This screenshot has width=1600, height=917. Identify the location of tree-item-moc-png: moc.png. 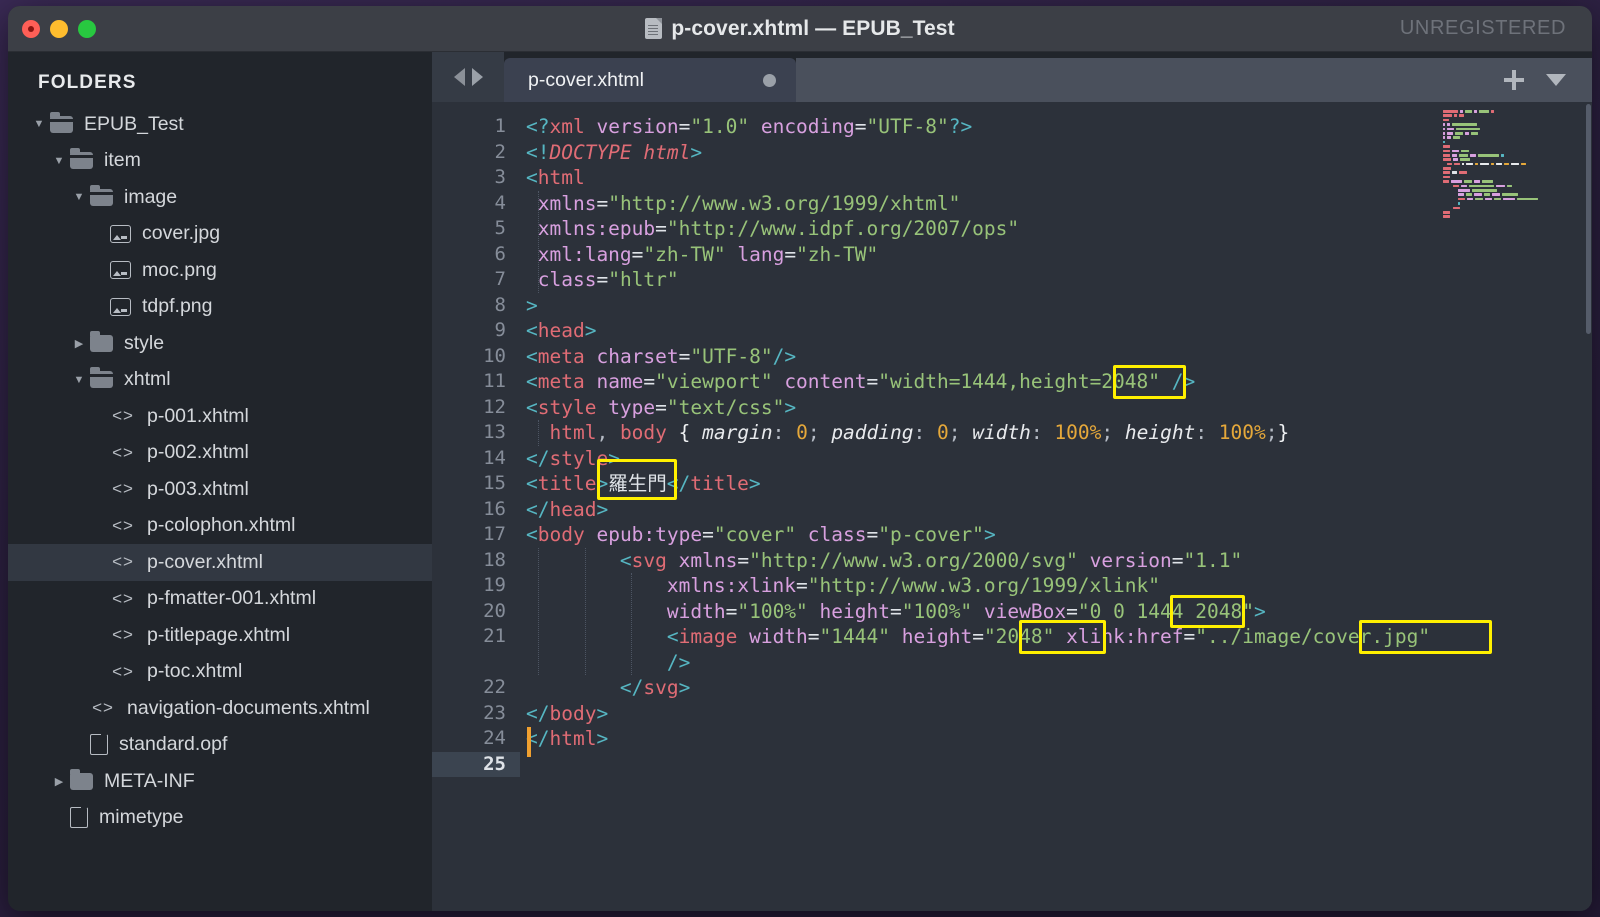
(220, 270).